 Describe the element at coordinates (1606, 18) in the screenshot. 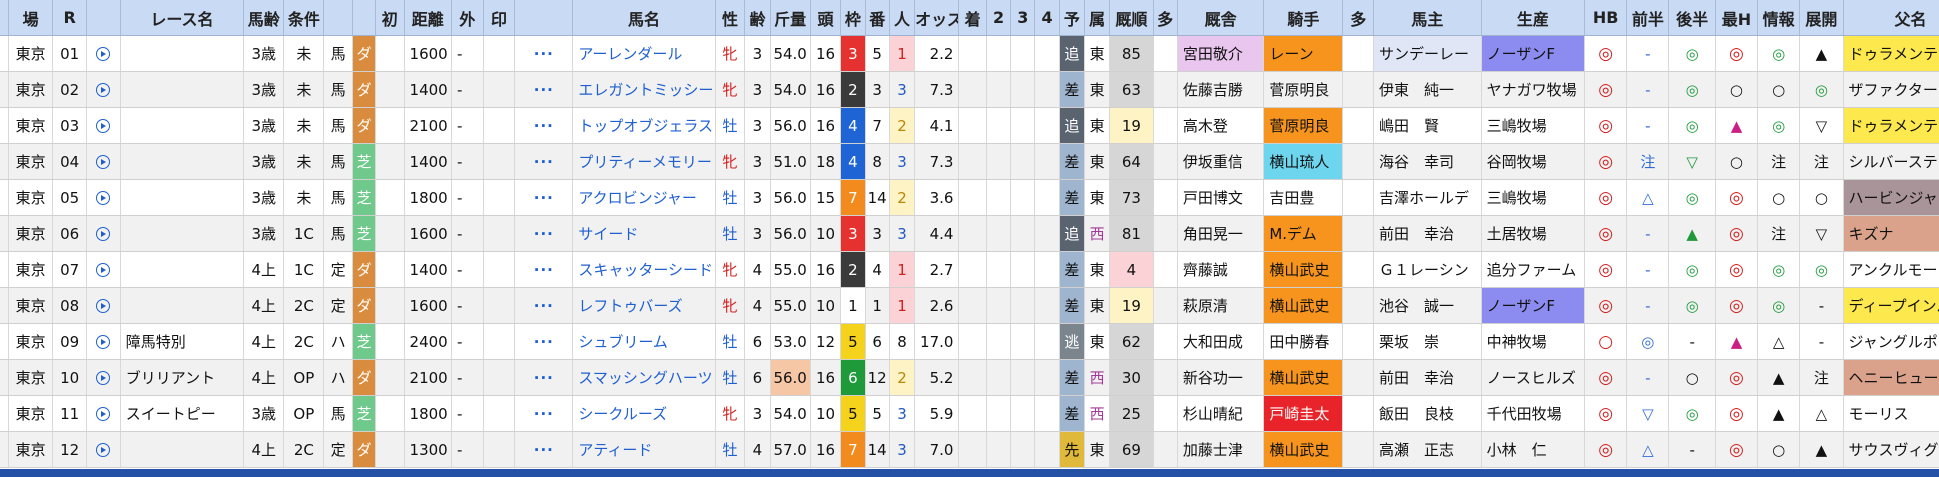

I see `col-header-hb: HB` at that location.